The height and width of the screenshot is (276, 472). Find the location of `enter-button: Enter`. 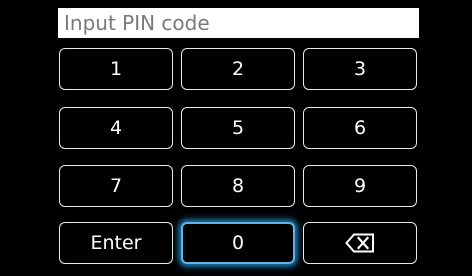

enter-button: Enter is located at coordinates (116, 243).